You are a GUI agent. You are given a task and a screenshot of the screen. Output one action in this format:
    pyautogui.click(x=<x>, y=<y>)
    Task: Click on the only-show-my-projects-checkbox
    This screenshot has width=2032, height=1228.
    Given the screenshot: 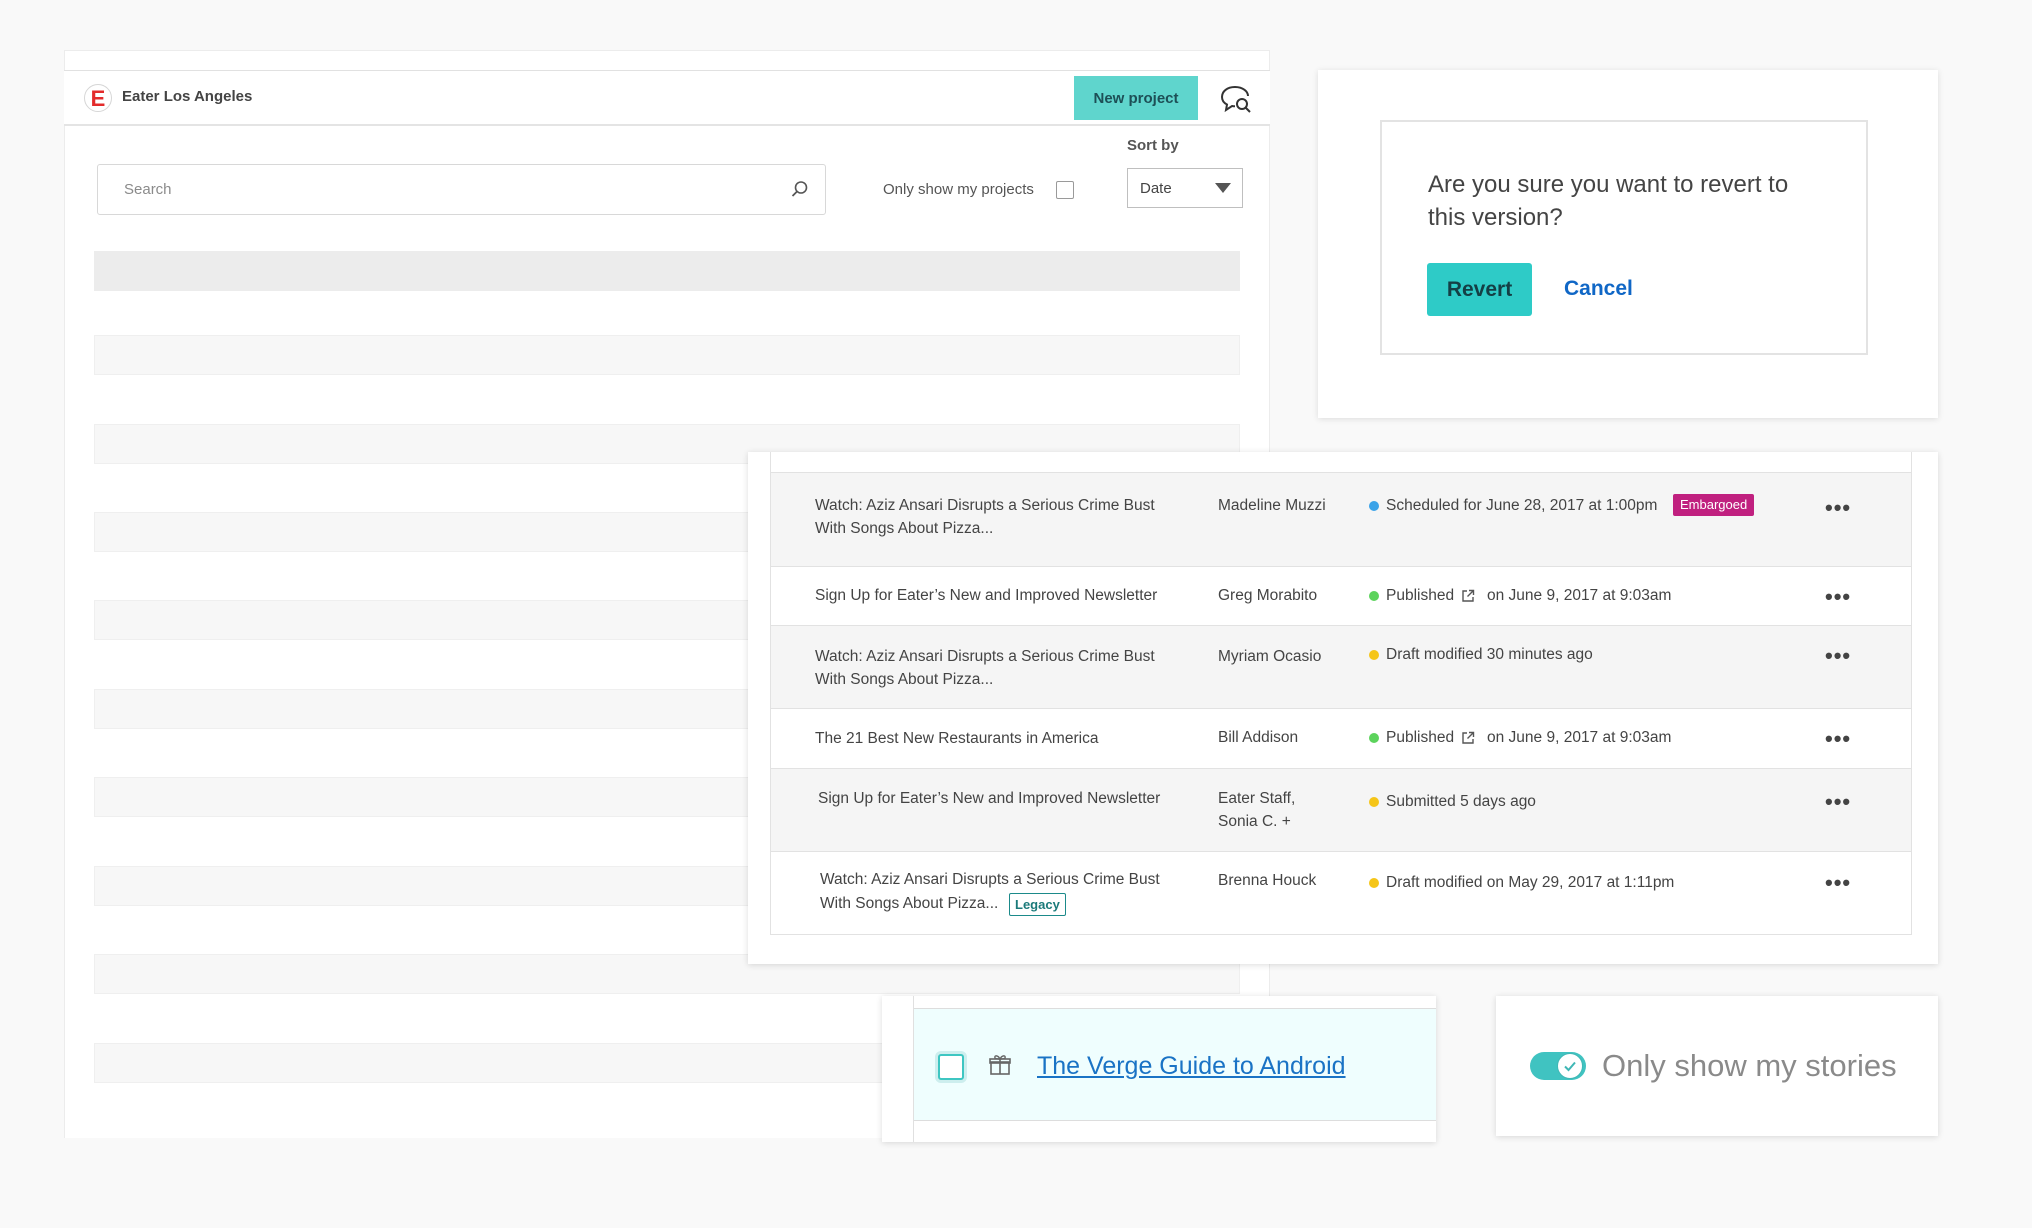 What is the action you would take?
    pyautogui.click(x=1065, y=190)
    